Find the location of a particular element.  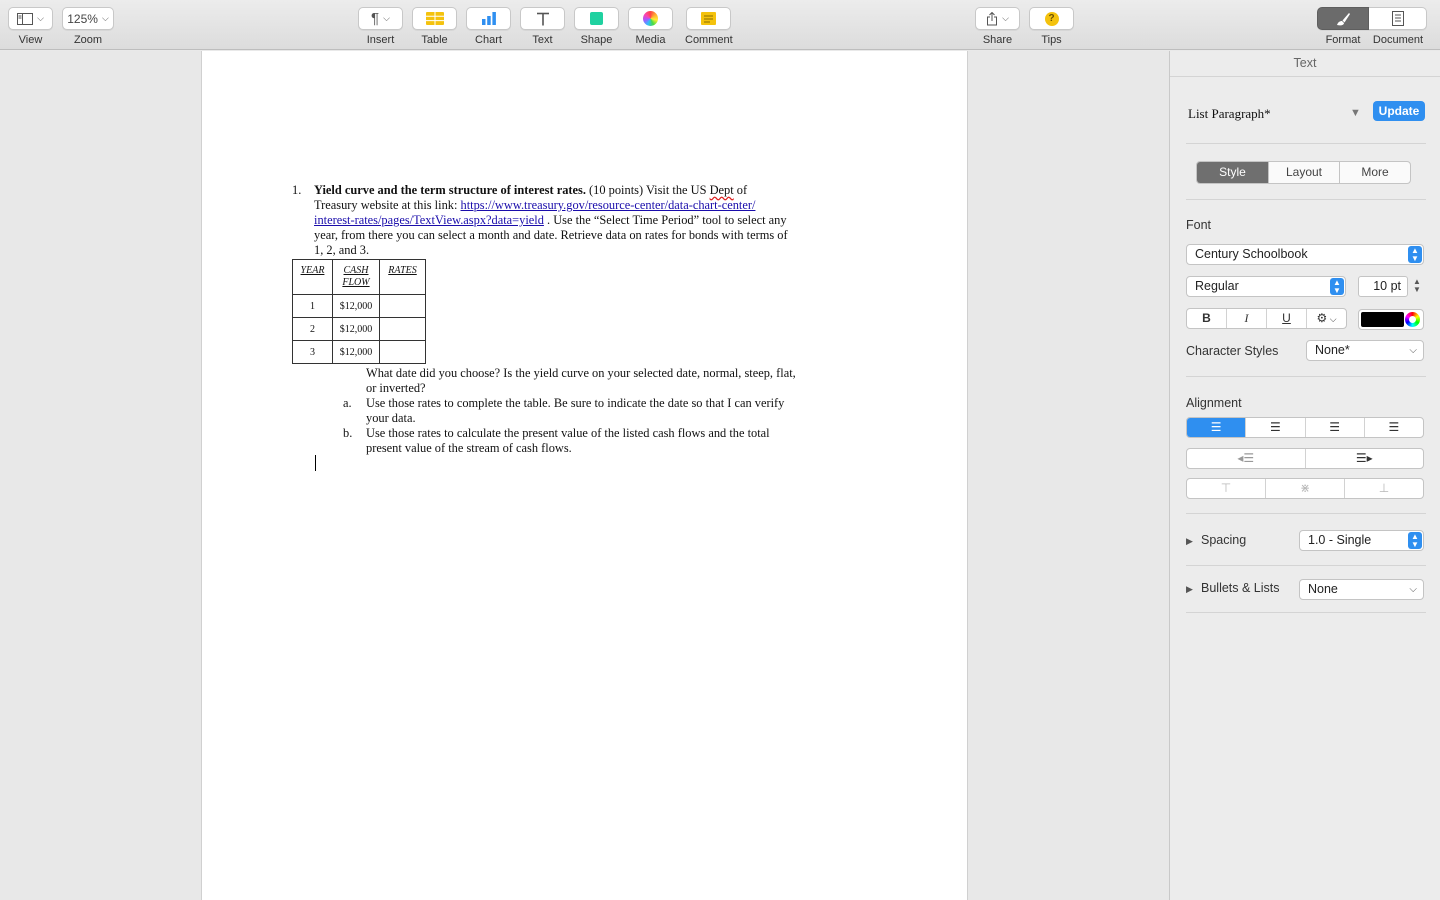

document-button is located at coordinates (1398, 18).